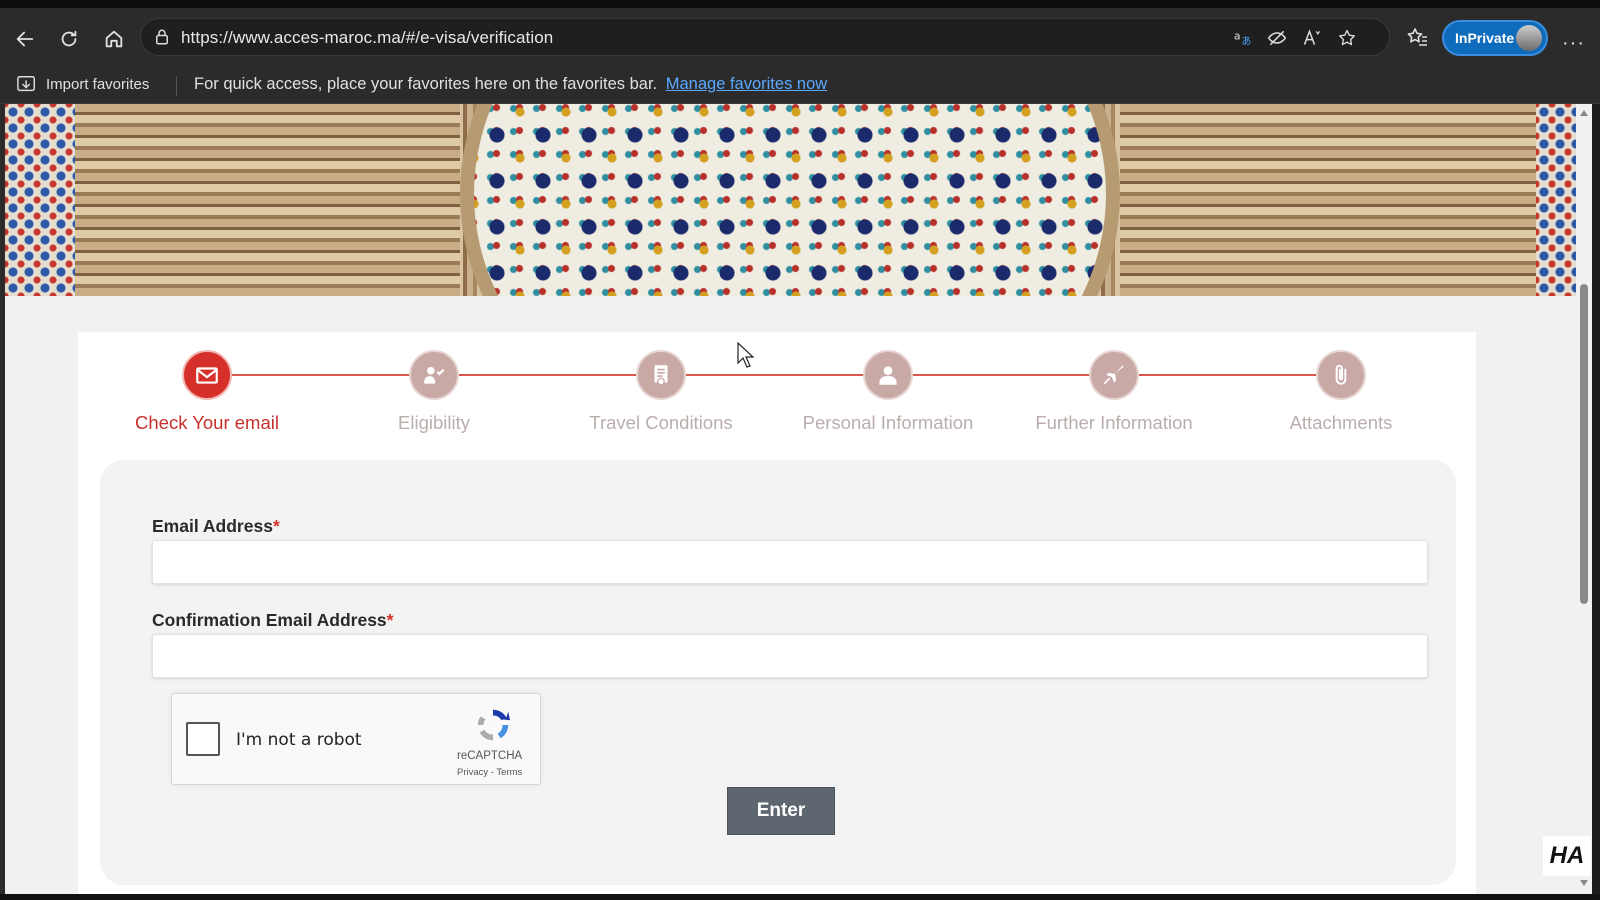 This screenshot has height=900, width=1600. I want to click on import-icon, so click(26, 84).